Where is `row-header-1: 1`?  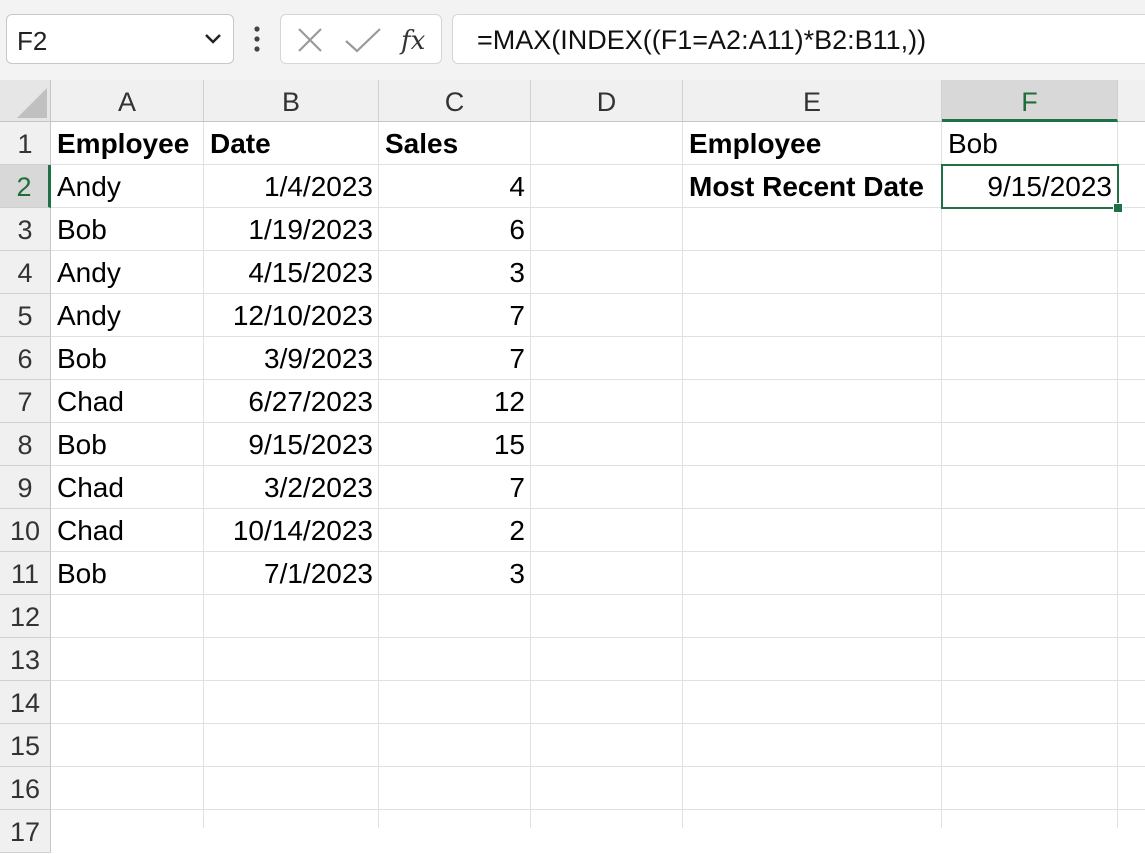 row-header-1: 1 is located at coordinates (25, 143).